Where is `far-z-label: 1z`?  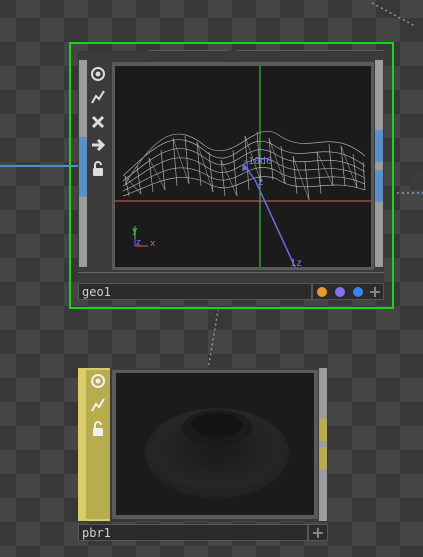 far-z-label: 1z is located at coordinates (296, 262).